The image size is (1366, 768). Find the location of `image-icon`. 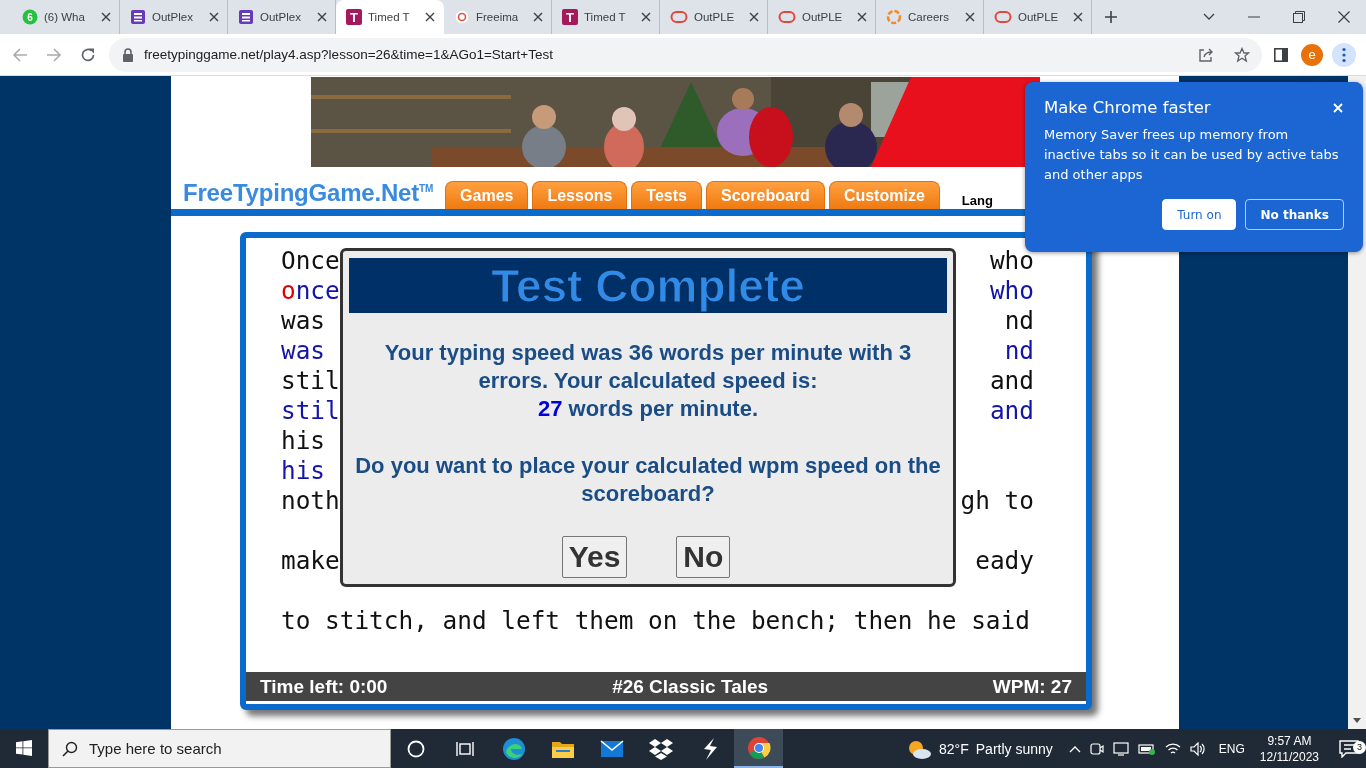

image-icon is located at coordinates (462, 17).